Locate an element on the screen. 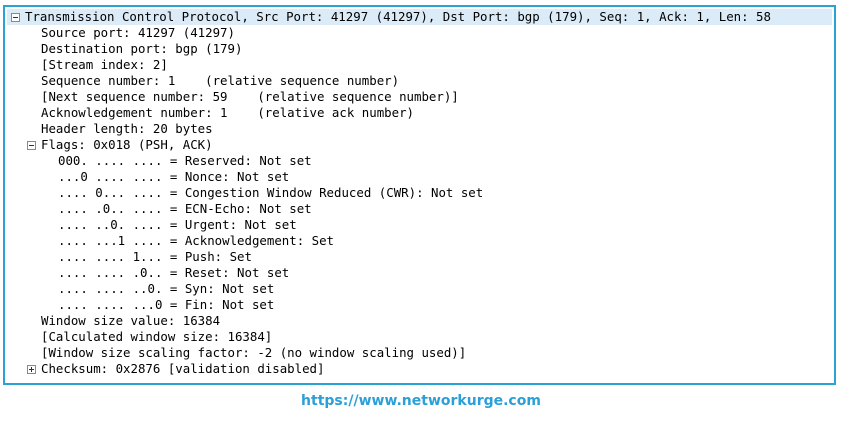 Image resolution: width=842 pixels, height=425 pixels. flag-urgent-label: .... ..0. .... = Urgent: Not set is located at coordinates (177, 224).